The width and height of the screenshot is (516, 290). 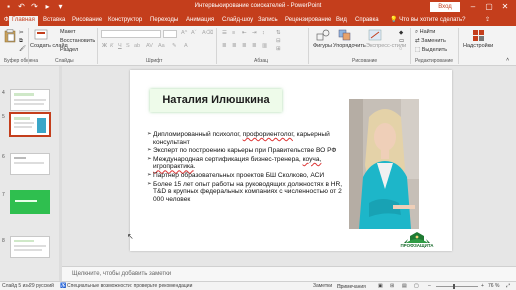 I want to click on find-button: ⌕ Найти, so click(x=425, y=32).